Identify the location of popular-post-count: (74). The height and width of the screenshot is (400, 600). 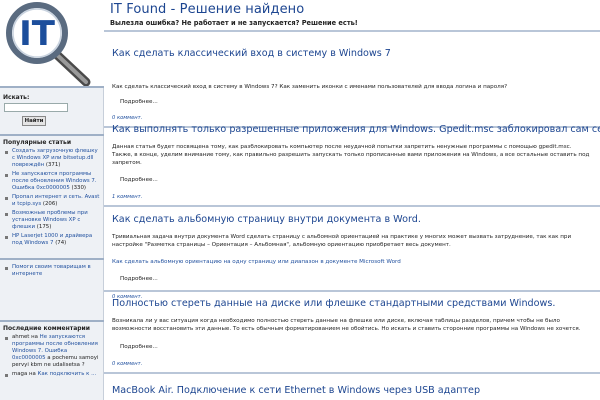
(61, 243).